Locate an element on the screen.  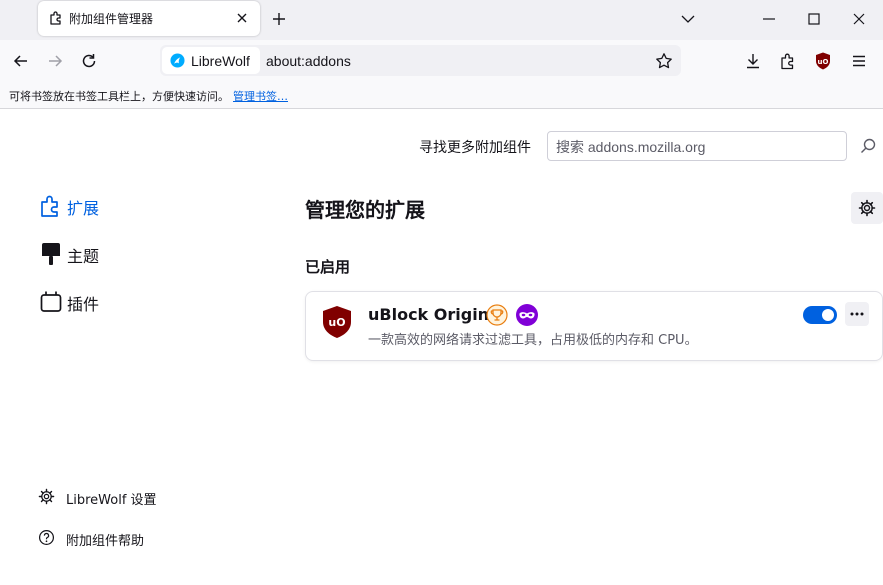
enabled-section-heading: 已启用 is located at coordinates (328, 267).